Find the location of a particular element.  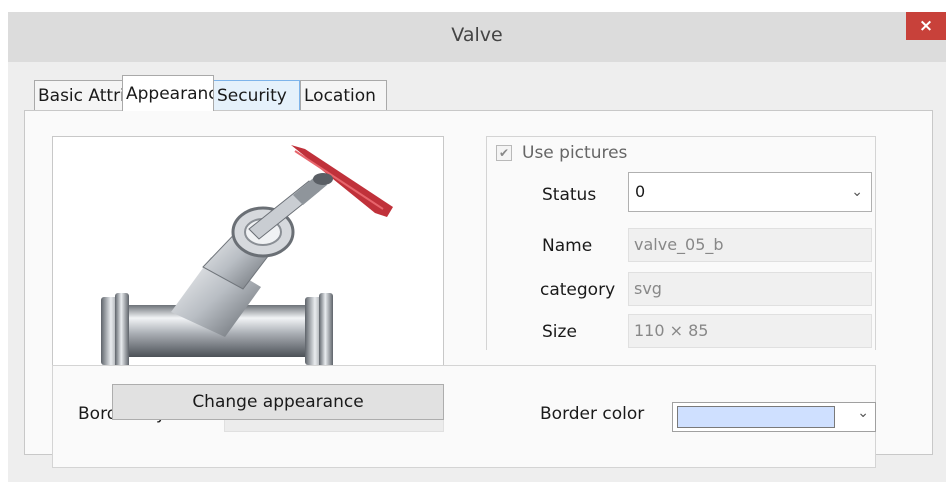

status-select: 0 ⌄ is located at coordinates (750, 192).